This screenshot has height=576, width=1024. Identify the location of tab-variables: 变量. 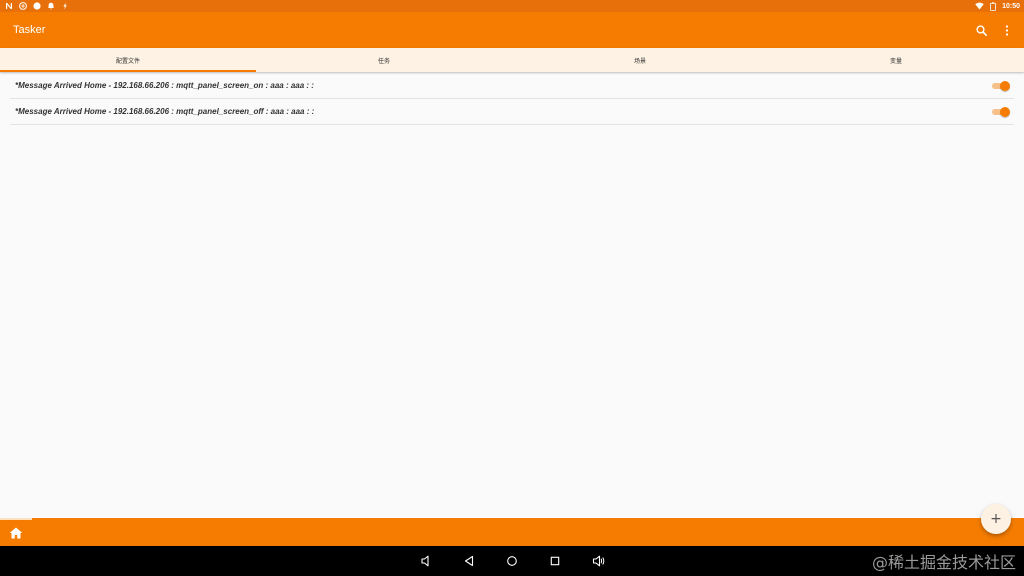
(896, 60).